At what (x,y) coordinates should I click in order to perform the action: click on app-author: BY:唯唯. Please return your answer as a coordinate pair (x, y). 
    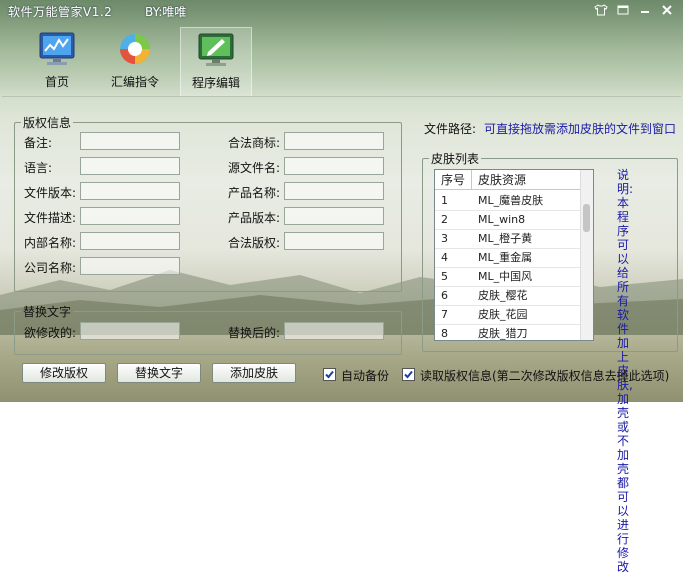
    Looking at the image, I should click on (166, 12).